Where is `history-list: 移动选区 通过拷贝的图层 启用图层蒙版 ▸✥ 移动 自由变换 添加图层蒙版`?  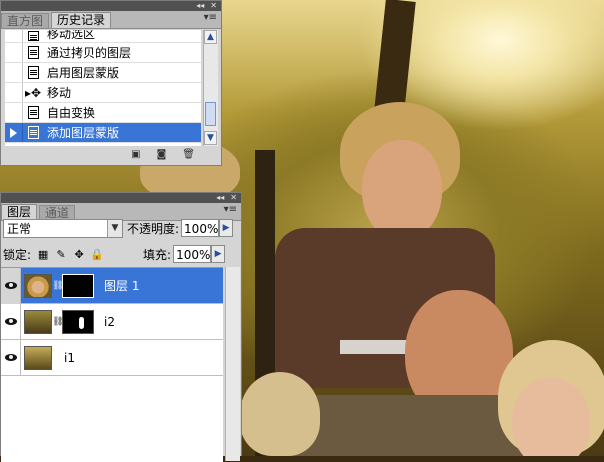 history-list: 移动选区 通过拷贝的图层 启用图层蒙版 ▸✥ 移动 自由变换 添加图层蒙版 is located at coordinates (103, 88).